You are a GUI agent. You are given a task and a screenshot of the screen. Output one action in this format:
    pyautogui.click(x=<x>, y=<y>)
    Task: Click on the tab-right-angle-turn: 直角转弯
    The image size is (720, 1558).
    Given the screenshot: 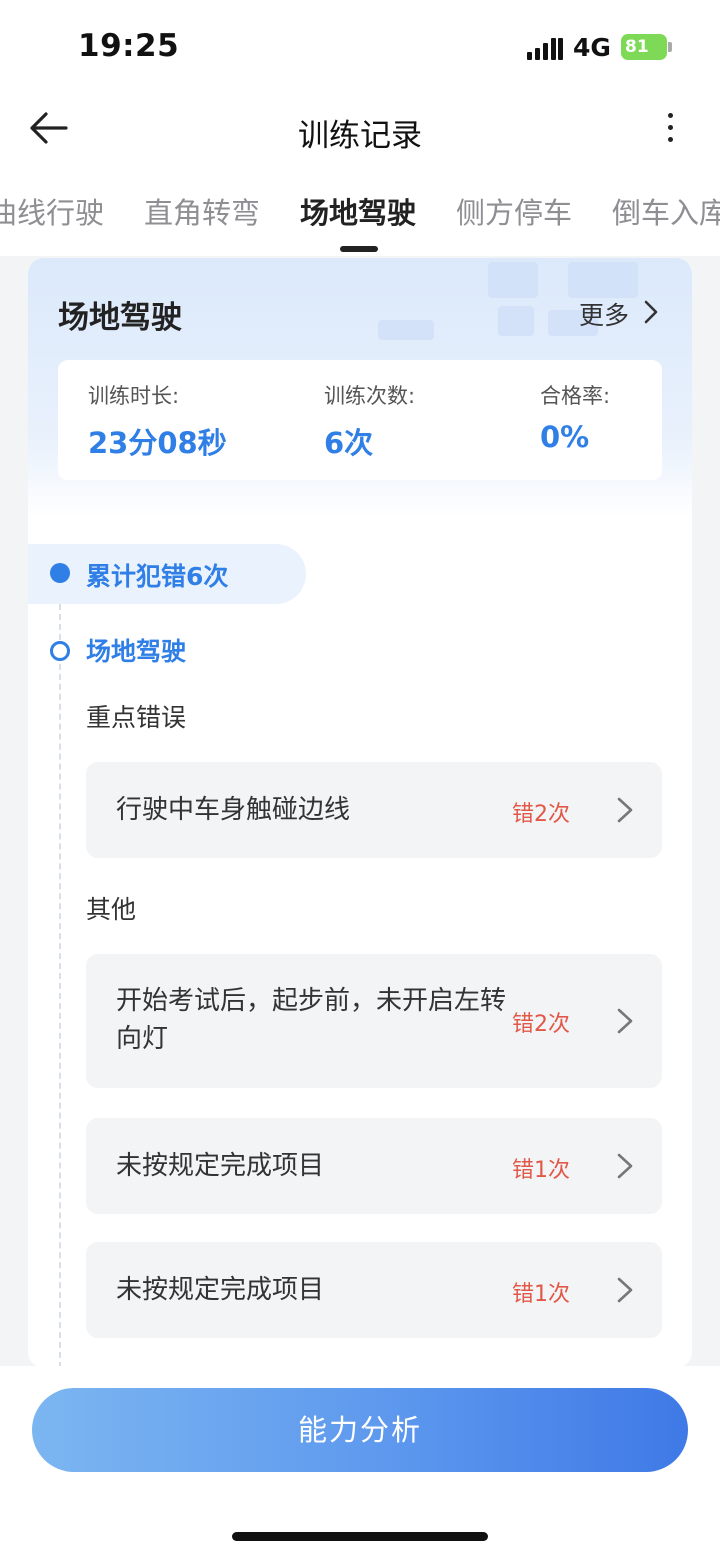 What is the action you would take?
    pyautogui.click(x=202, y=211)
    